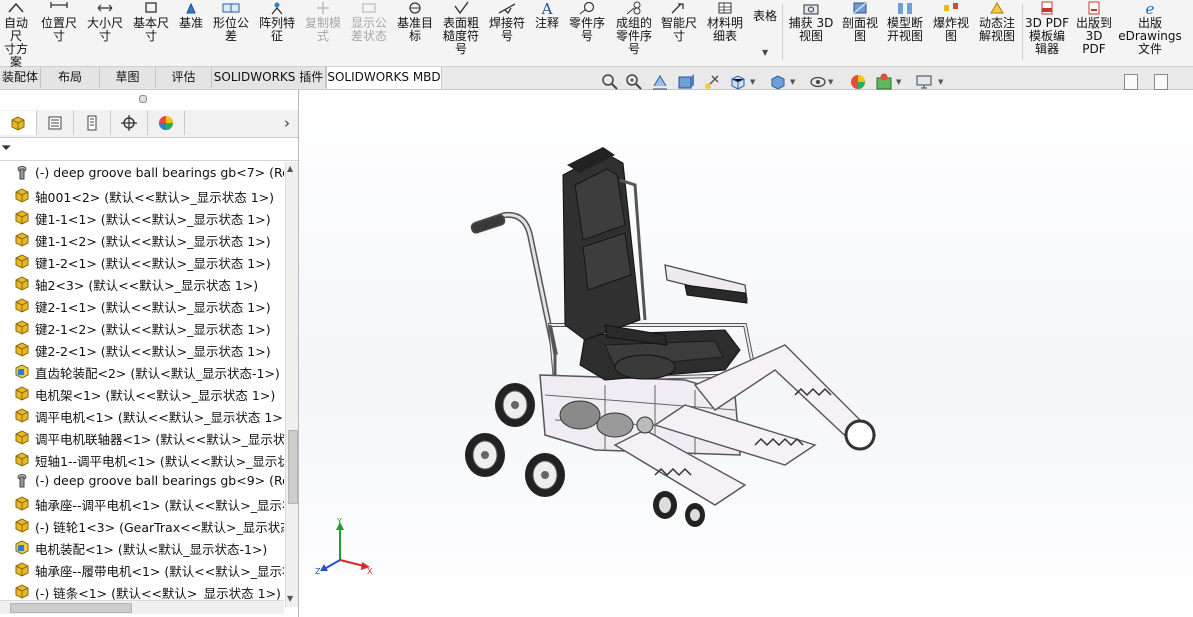 The image size is (1193, 617). Describe the element at coordinates (142, 305) in the screenshot. I see `tree-item: 键2-1<1> (默认<<默认>_显示状态 1>)` at that location.